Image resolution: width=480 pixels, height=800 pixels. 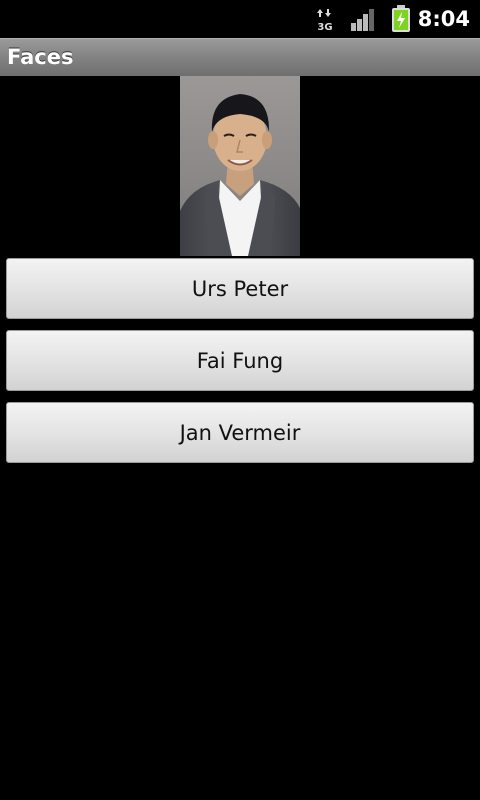 I want to click on title-bar: Faces, so click(x=240, y=57).